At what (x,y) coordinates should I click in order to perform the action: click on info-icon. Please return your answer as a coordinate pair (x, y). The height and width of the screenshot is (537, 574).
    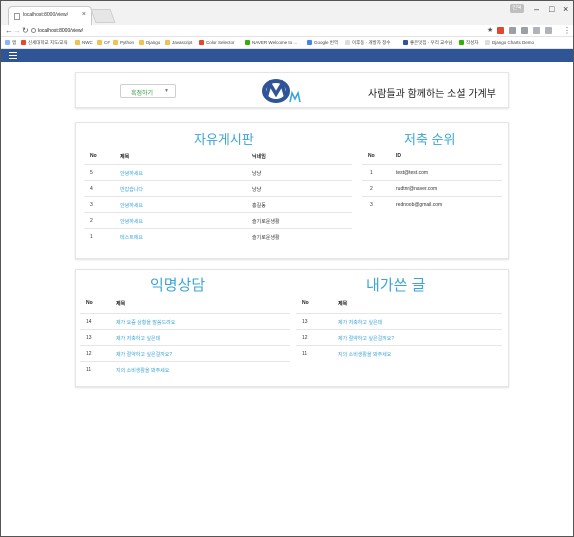
    Looking at the image, I should click on (33, 30).